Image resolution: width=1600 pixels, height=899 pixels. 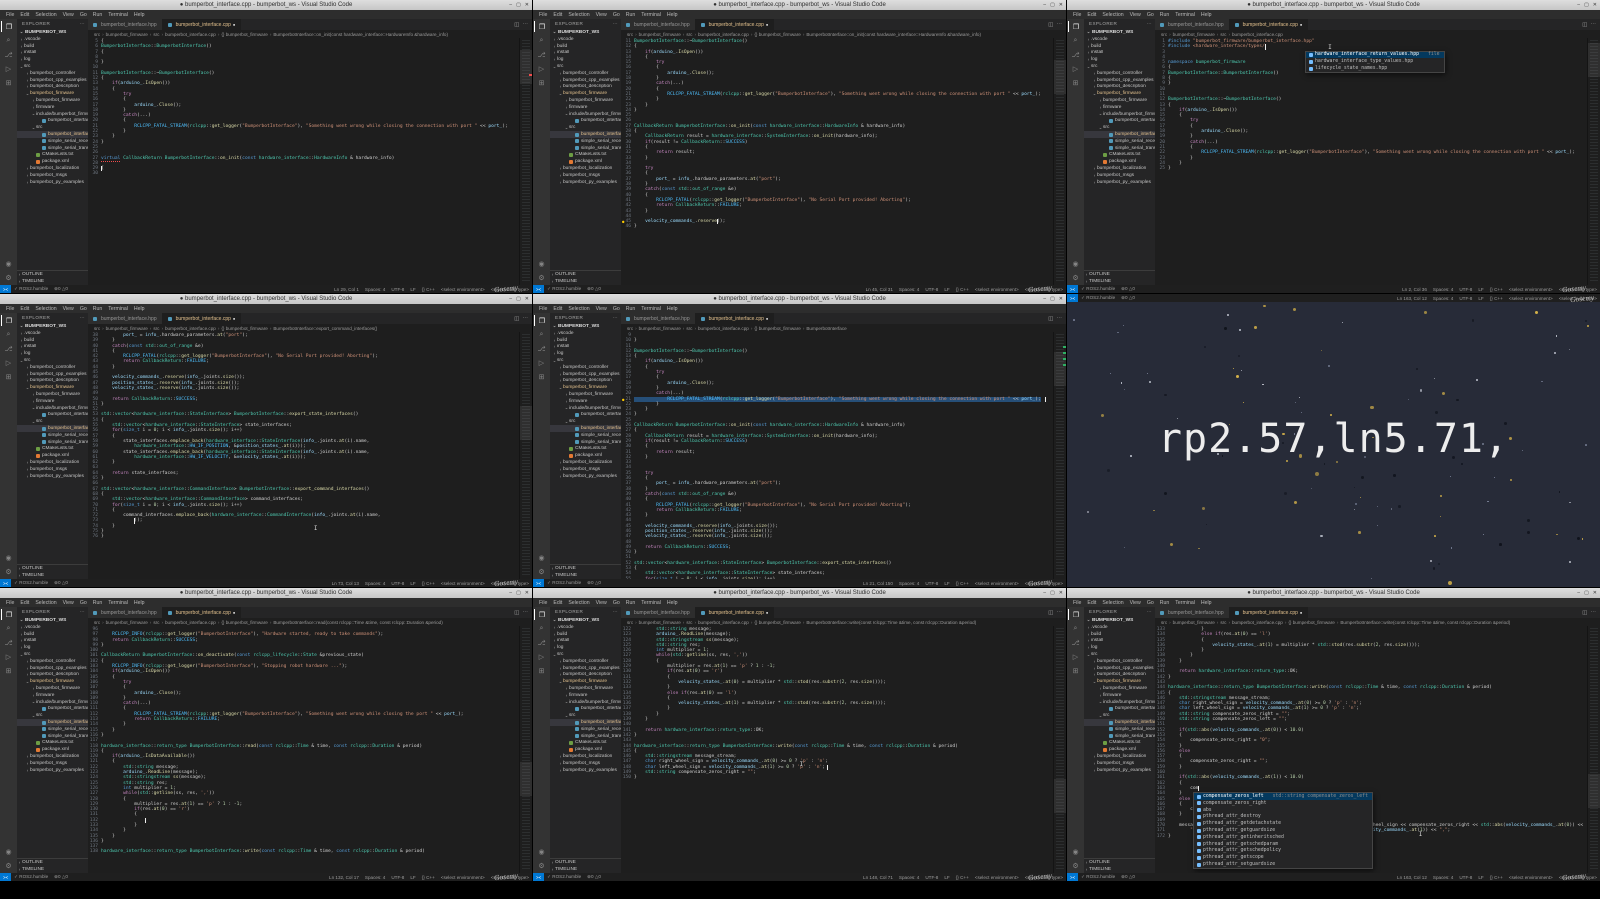 What do you see at coordinates (585, 340) in the screenshot?
I see `tree-item: › build` at bounding box center [585, 340].